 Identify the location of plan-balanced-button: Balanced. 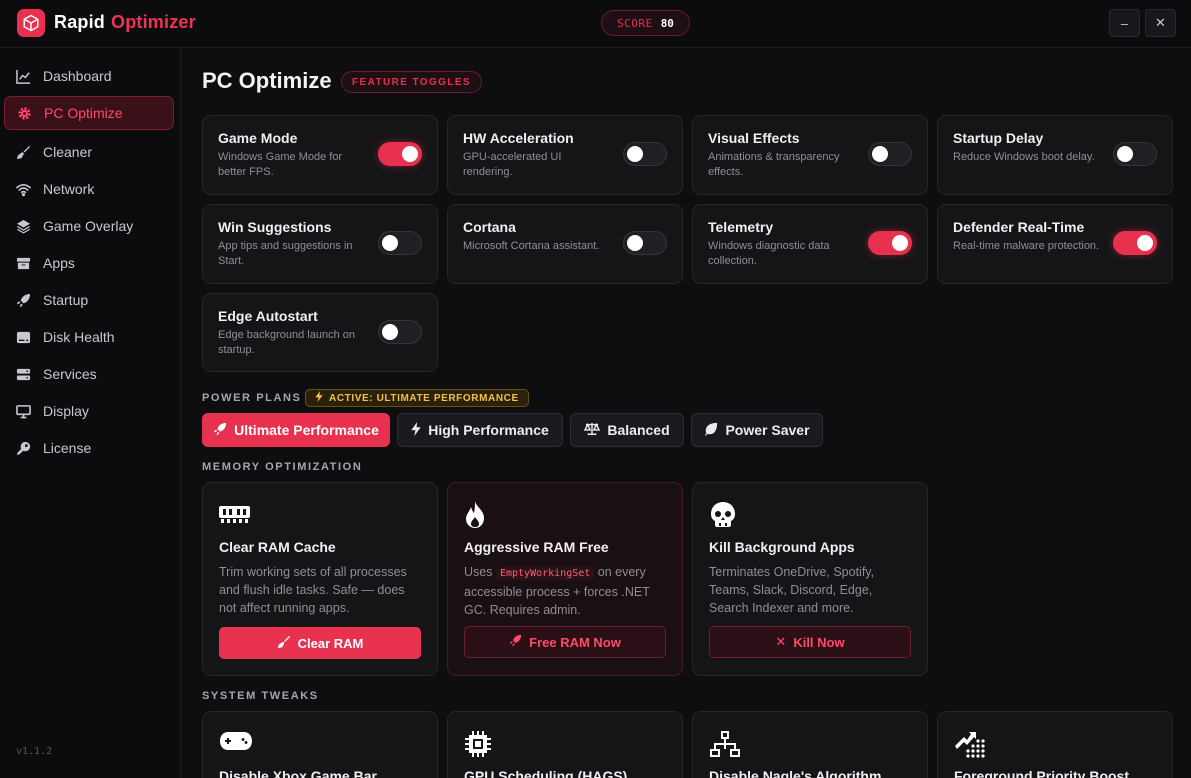
(627, 430).